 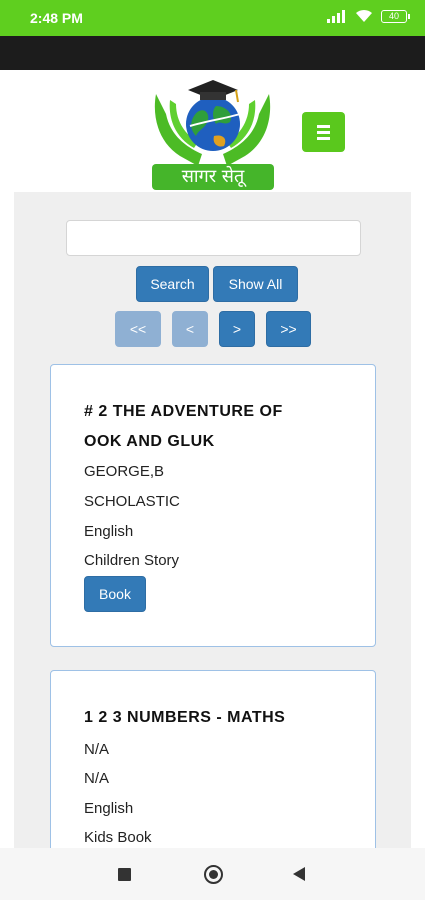 I want to click on status-time: 2:48 PM, so click(x=56, y=18).